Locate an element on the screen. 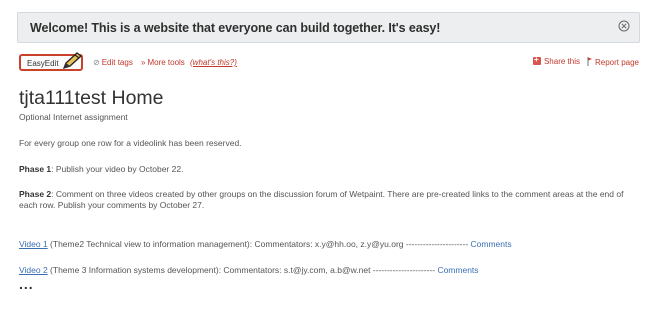 This screenshot has height=318, width=651. share-this-link: Share this is located at coordinates (556, 60).